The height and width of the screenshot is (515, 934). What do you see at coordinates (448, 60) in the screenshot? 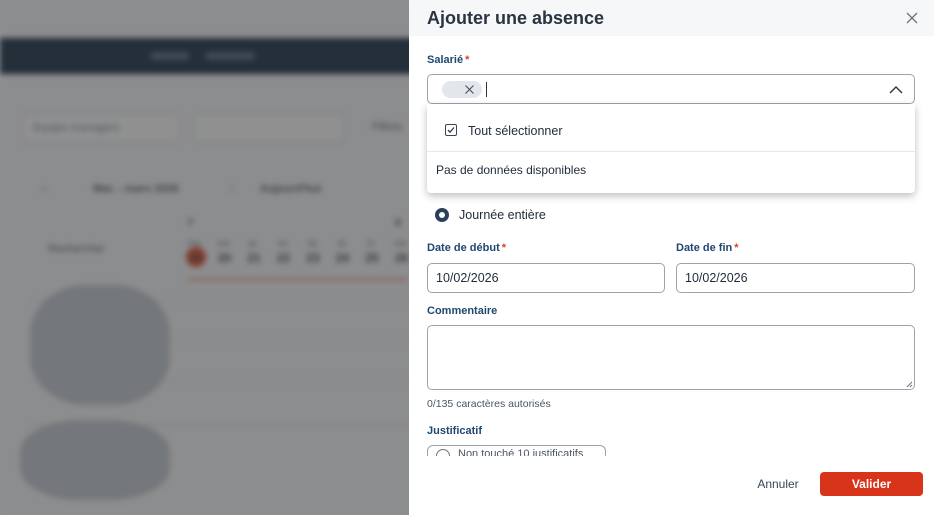
I see `employee-label: Salarié *` at bounding box center [448, 60].